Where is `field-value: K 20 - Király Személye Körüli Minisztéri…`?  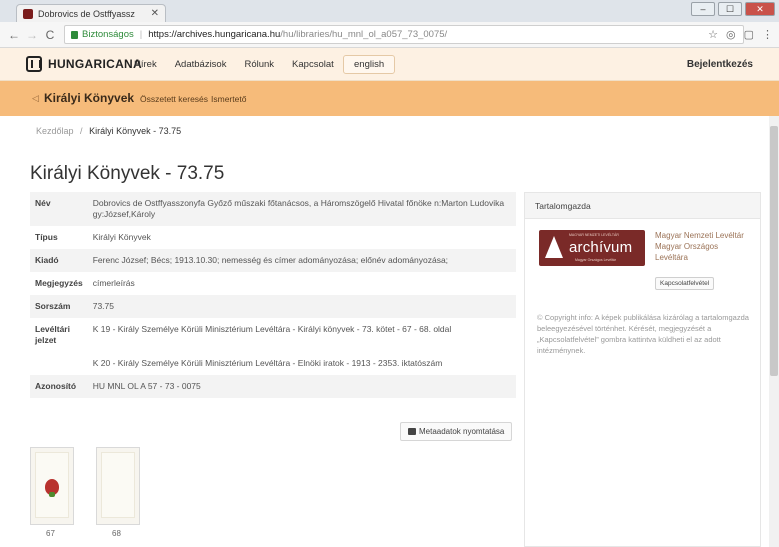
field-value: K 20 - Király Személye Körüli Minisztéri… is located at coordinates (267, 363).